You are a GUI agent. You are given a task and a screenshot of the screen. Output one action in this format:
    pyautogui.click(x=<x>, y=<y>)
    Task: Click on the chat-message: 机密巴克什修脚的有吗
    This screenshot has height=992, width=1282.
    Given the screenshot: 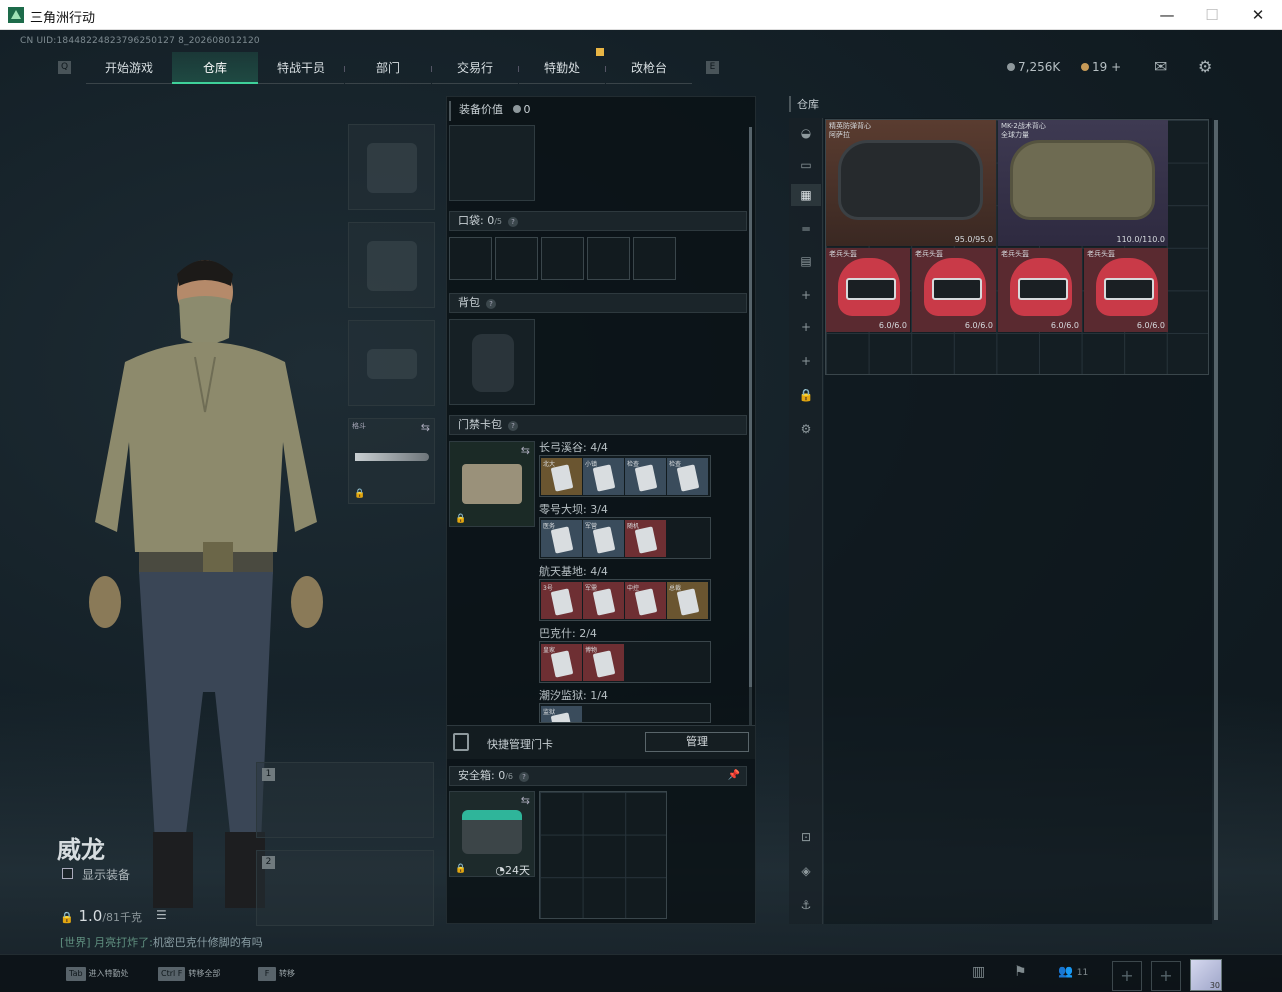 What is the action you would take?
    pyautogui.click(x=207, y=942)
    